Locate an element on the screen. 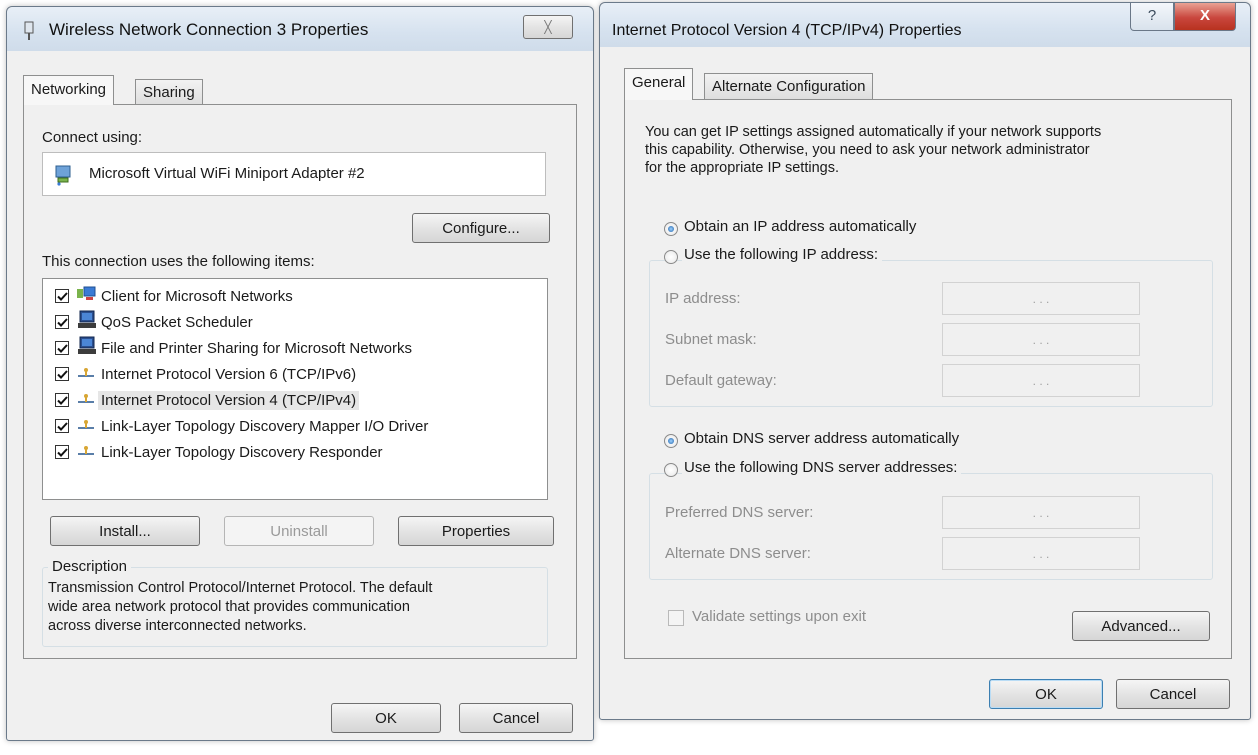 Image resolution: width=1258 pixels, height=755 pixels. subnet-mask-input: . . . is located at coordinates (1041, 339).